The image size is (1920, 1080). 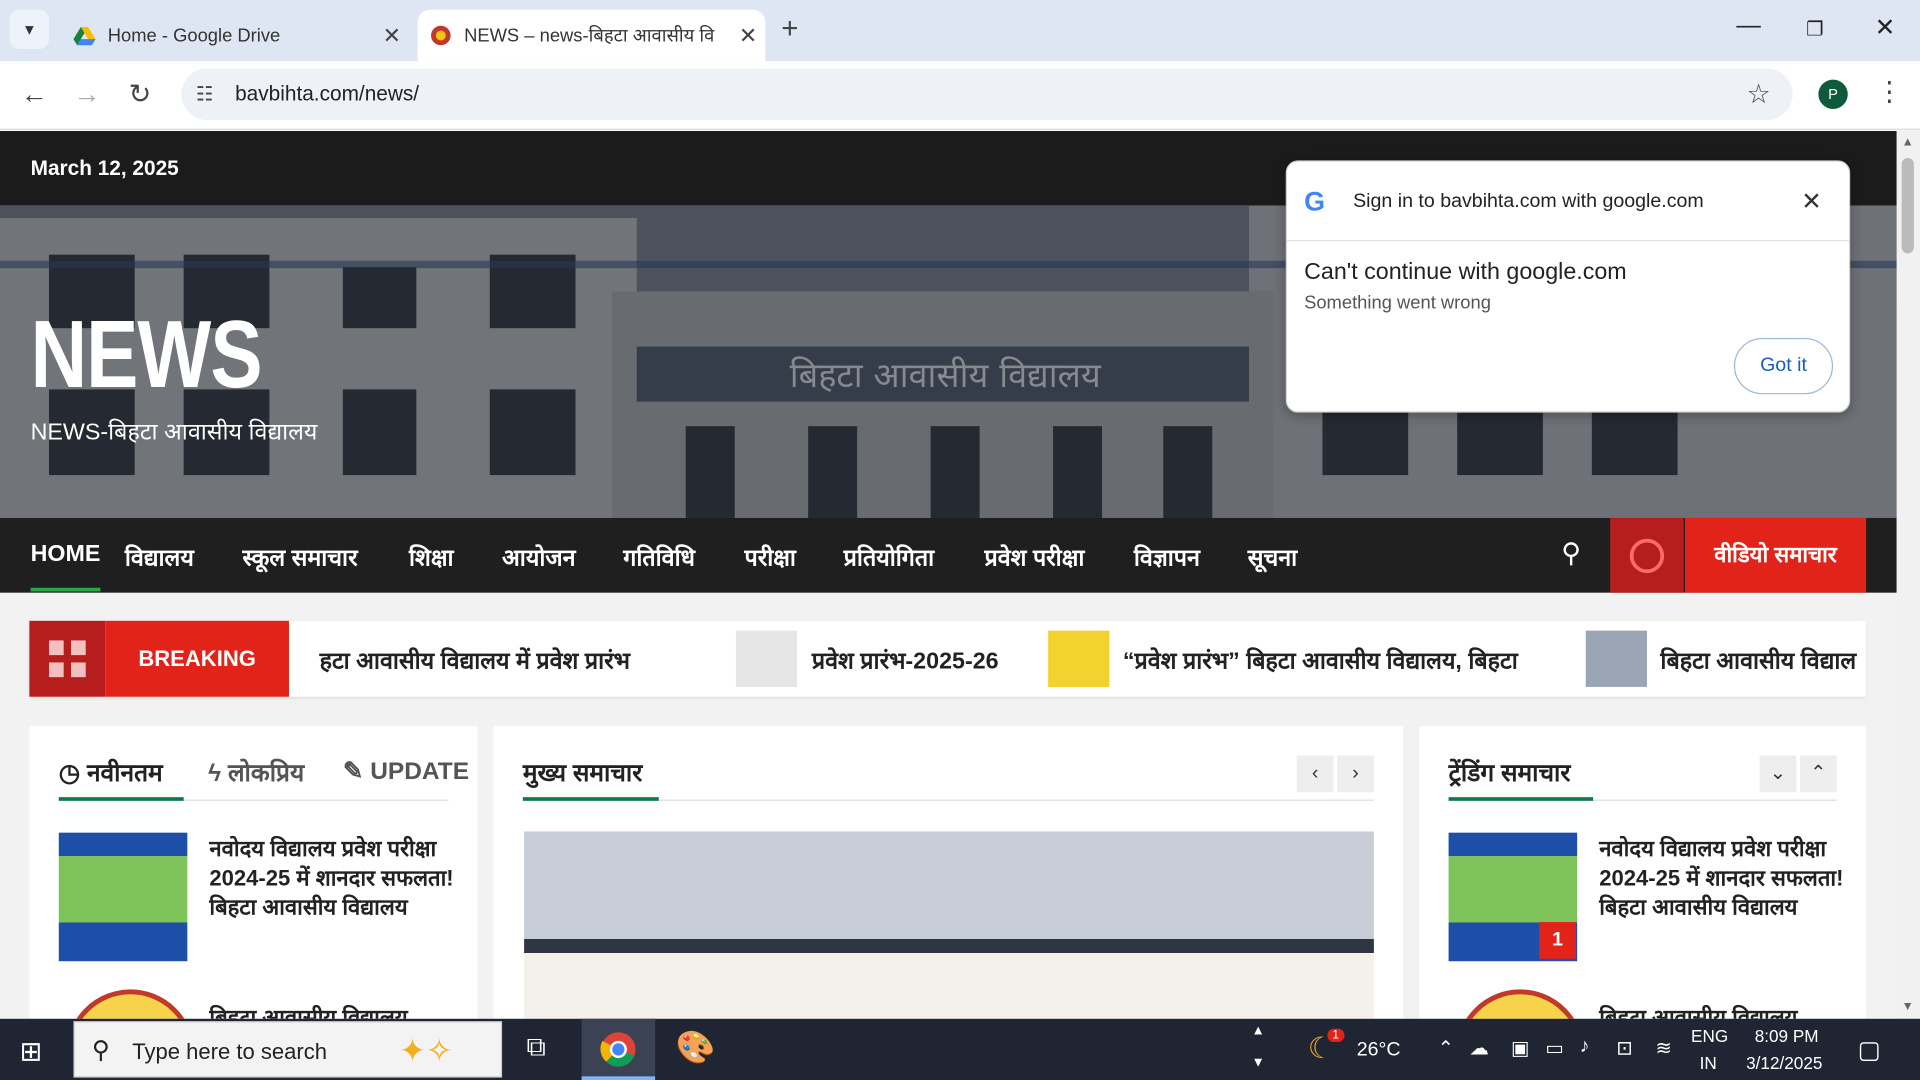 What do you see at coordinates (104, 168) in the screenshot?
I see `current-date: March 12, 2025` at bounding box center [104, 168].